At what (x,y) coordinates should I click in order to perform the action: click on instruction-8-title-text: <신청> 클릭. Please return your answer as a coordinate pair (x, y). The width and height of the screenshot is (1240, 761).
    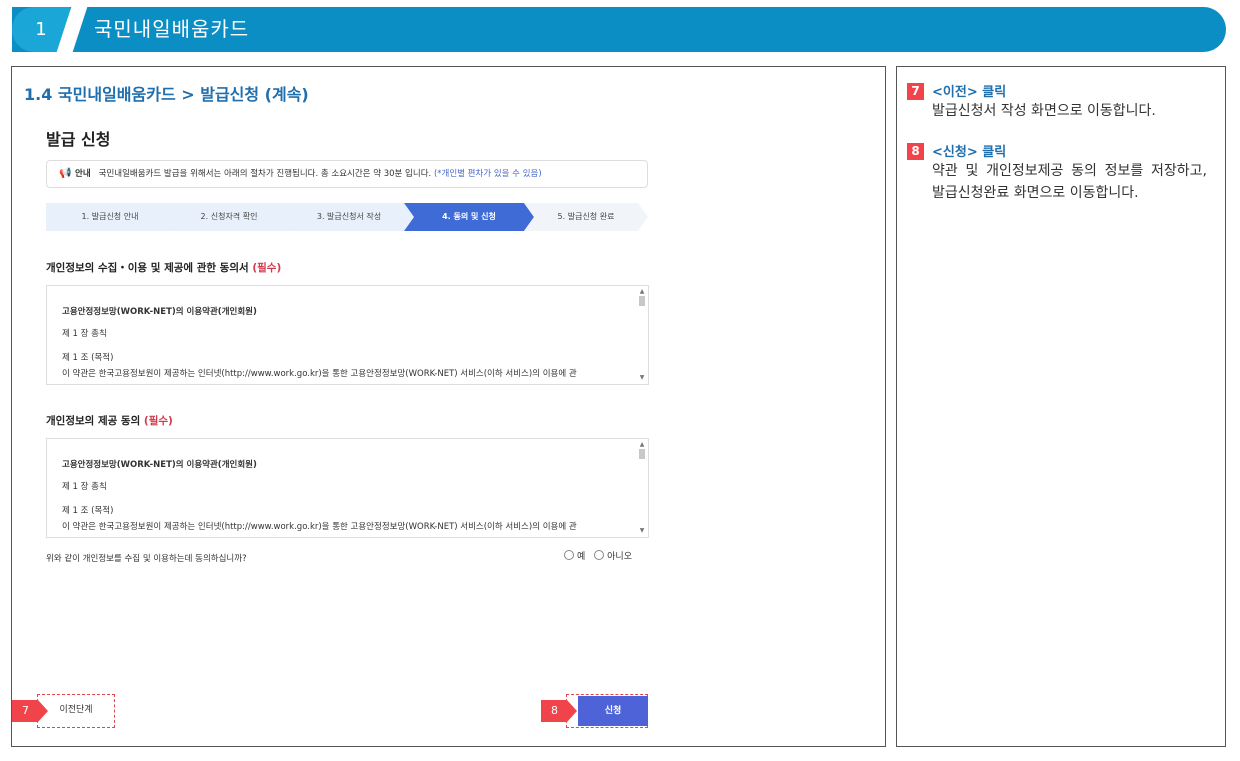
    Looking at the image, I should click on (969, 152).